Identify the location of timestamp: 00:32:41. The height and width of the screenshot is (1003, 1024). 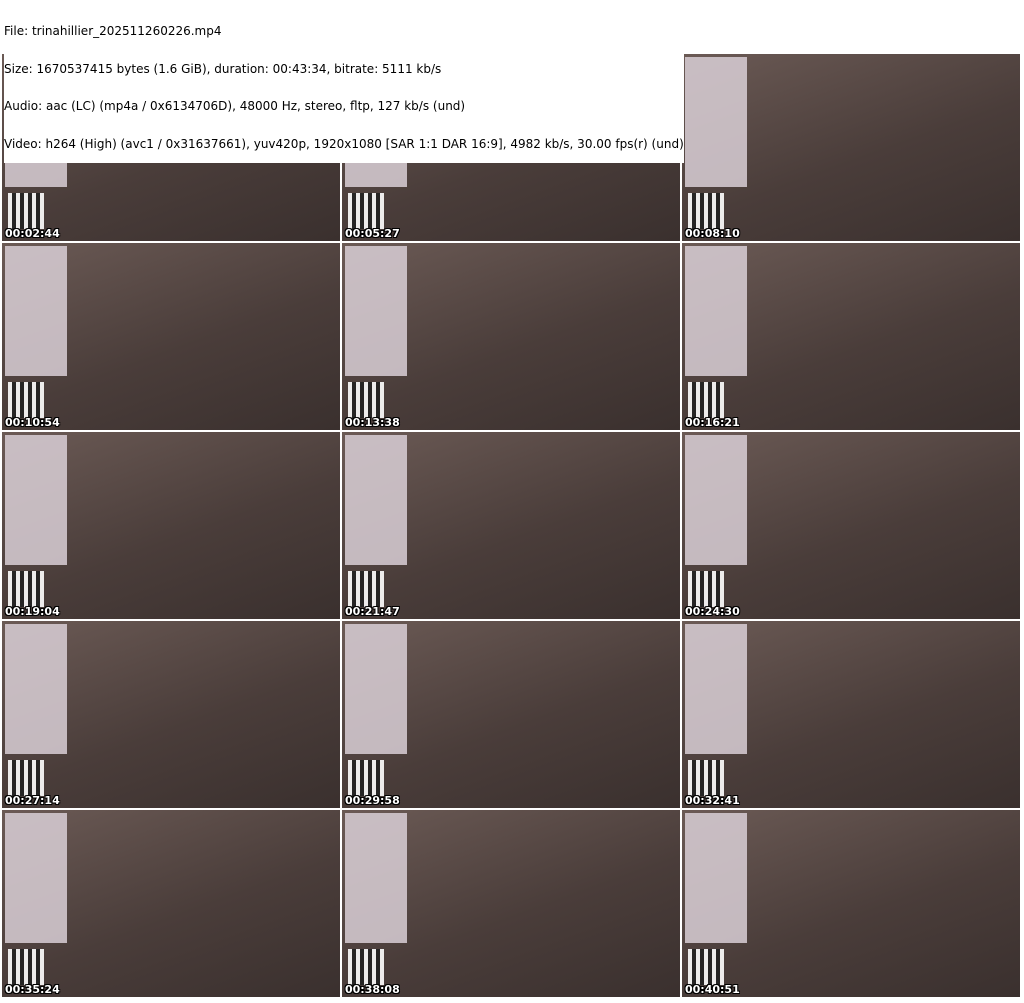
(712, 800).